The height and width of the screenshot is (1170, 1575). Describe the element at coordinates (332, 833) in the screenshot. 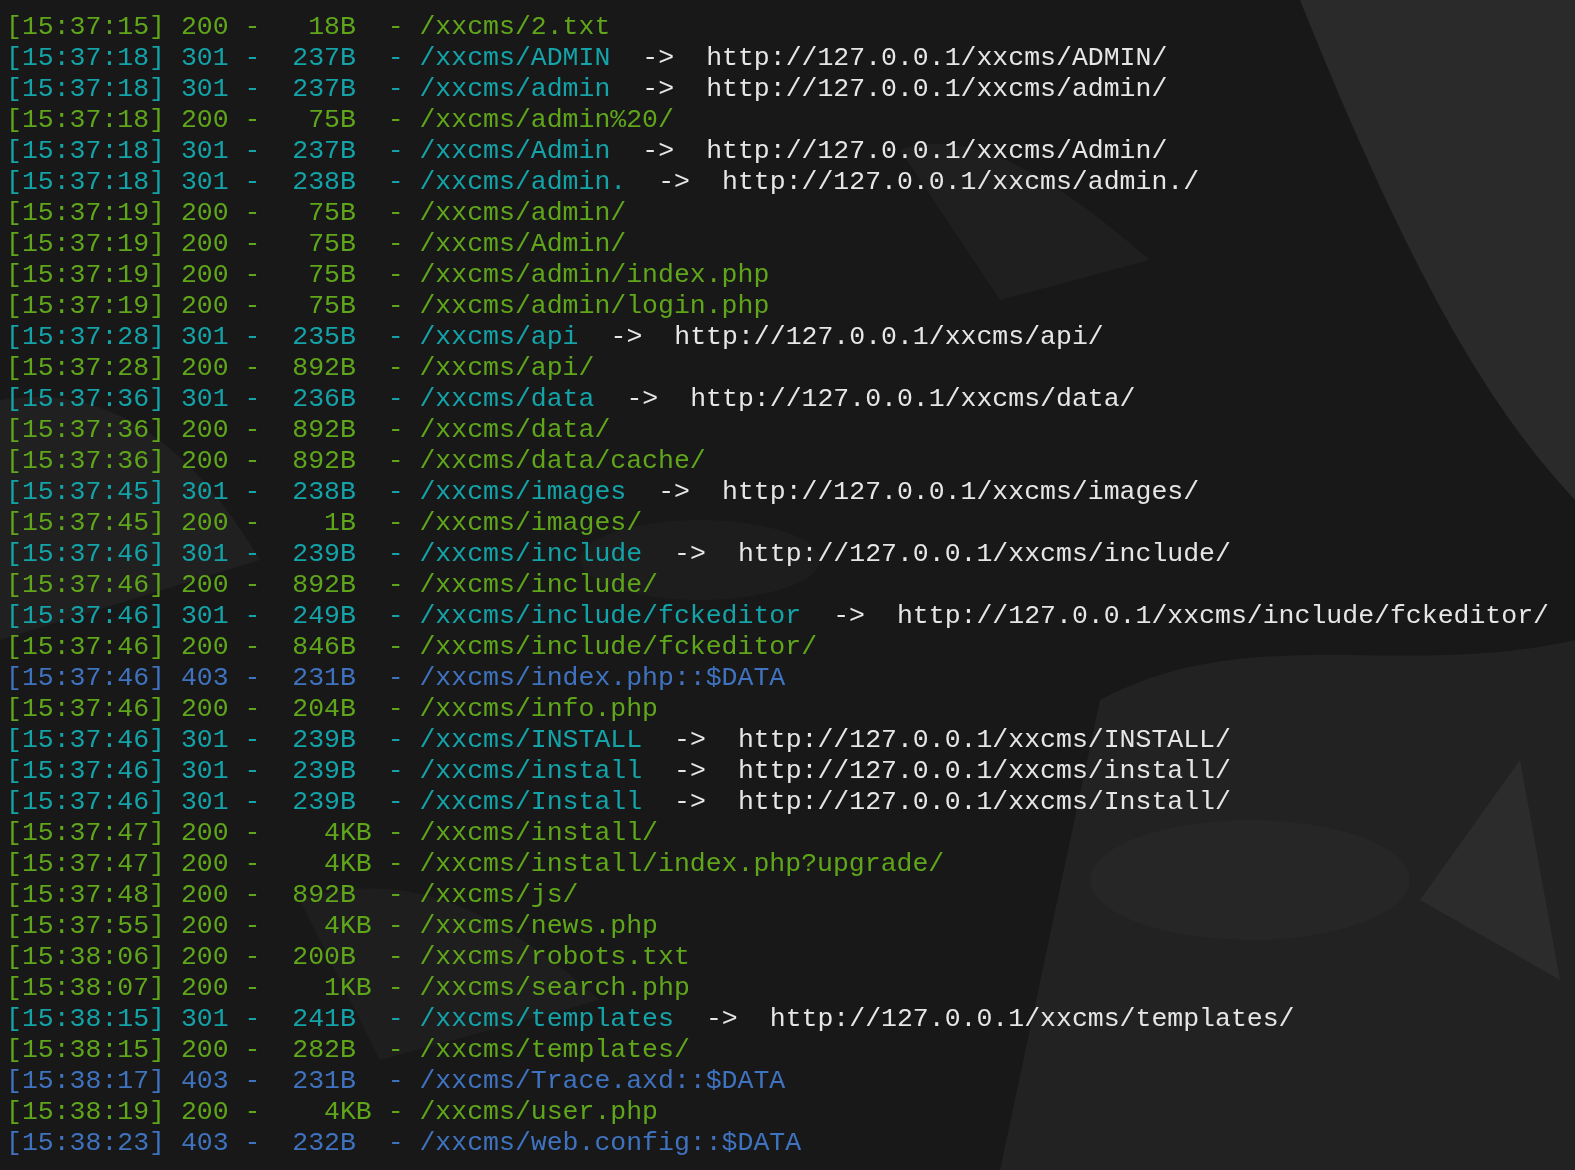

I see `log-entry: [15:37:47] 200 - 4KB - /xxcms/install/` at that location.